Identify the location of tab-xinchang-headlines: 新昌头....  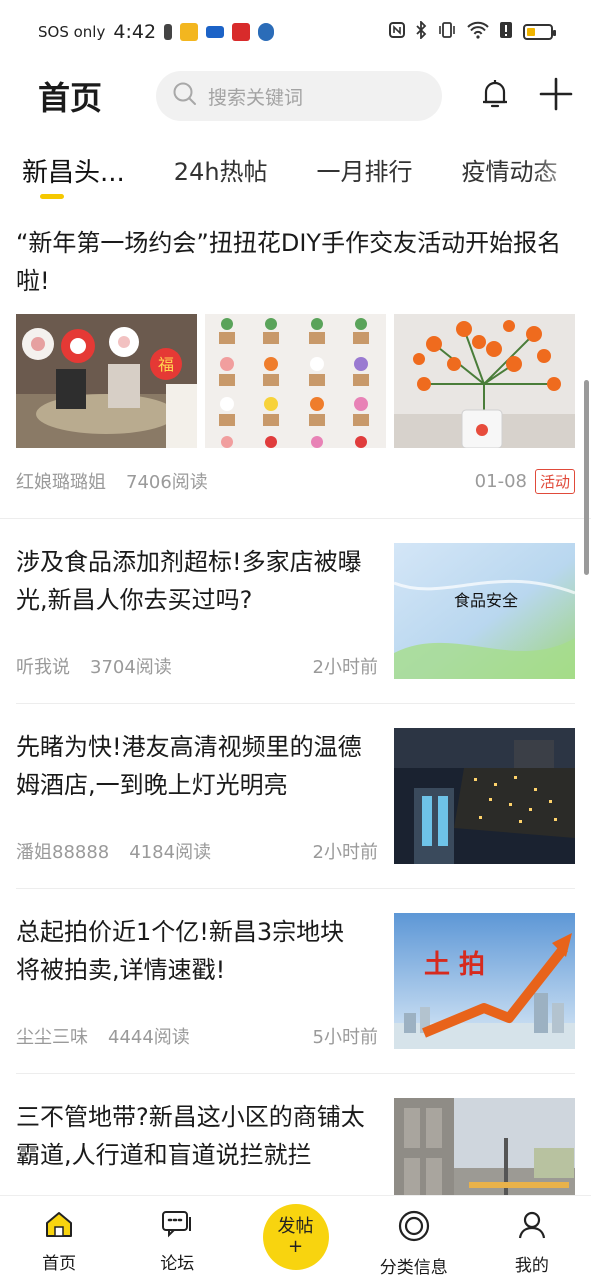
(73, 163).